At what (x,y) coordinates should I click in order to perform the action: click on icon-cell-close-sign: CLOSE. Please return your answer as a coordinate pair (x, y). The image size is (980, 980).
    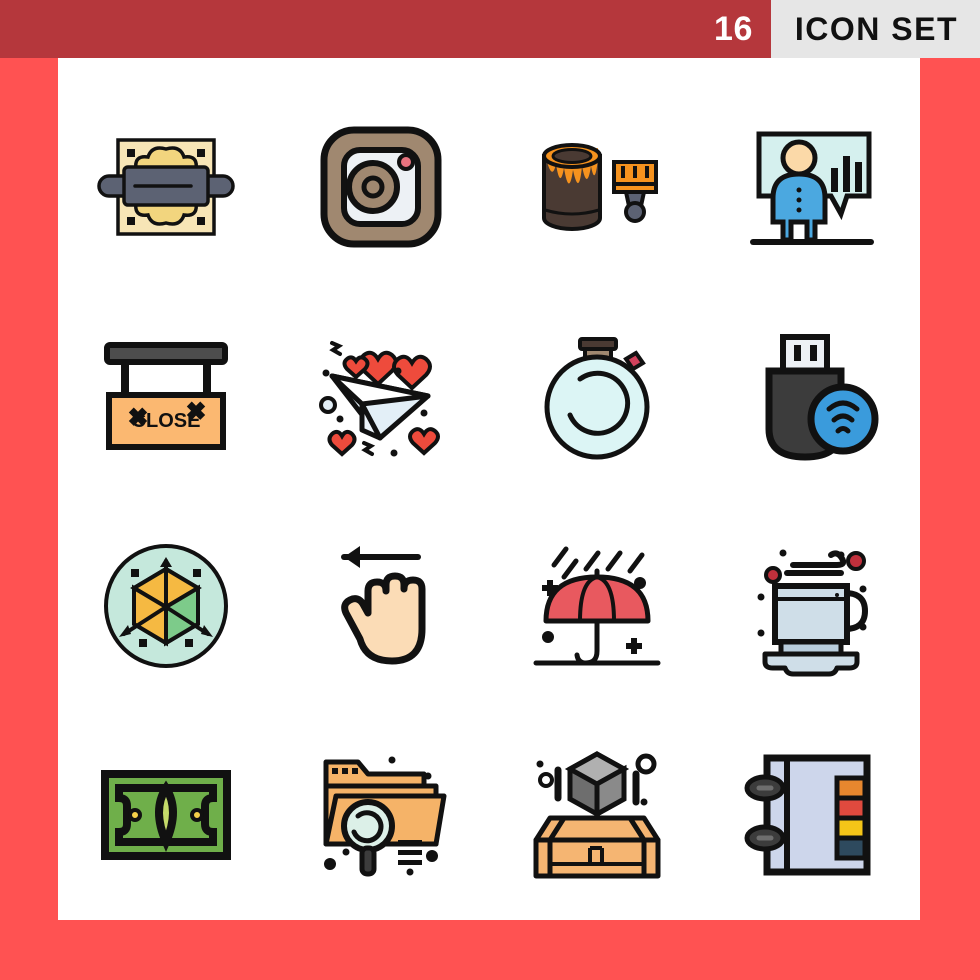
    Looking at the image, I should click on (166, 397).